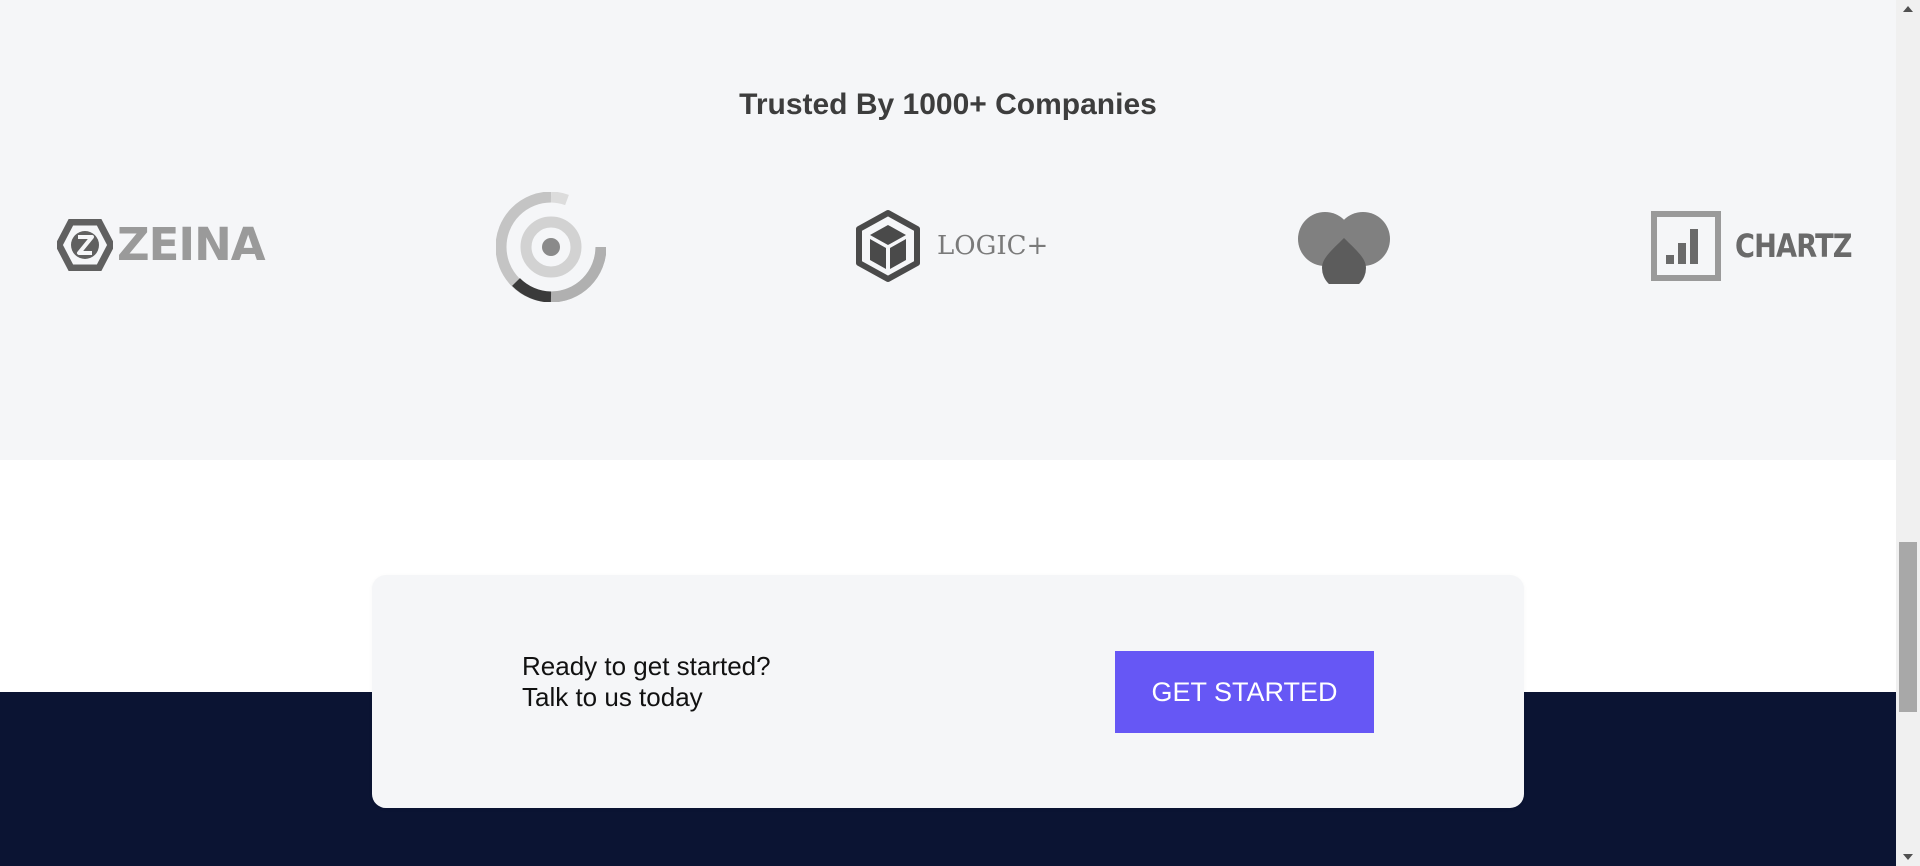 This screenshot has height=866, width=1920. What do you see at coordinates (1794, 246) in the screenshot?
I see `logo-chartz-text: CHARTZ` at bounding box center [1794, 246].